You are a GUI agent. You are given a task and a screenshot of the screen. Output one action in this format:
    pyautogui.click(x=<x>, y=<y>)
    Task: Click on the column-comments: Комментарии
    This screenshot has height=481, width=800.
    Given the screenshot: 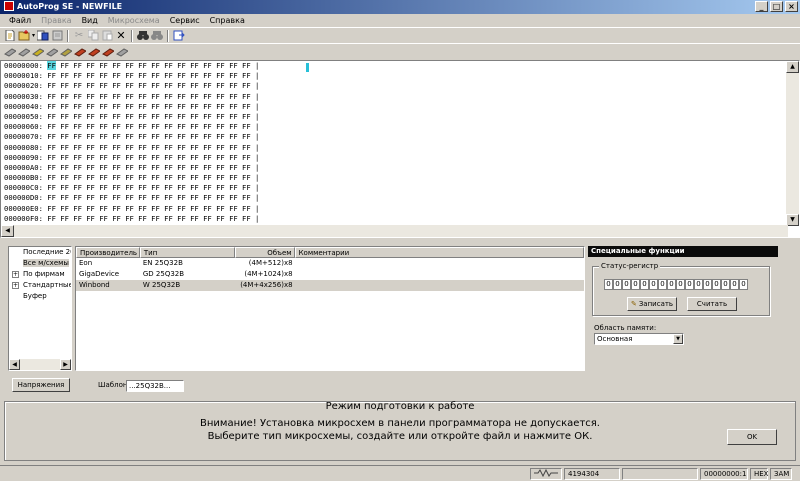 What is the action you would take?
    pyautogui.click(x=439, y=252)
    